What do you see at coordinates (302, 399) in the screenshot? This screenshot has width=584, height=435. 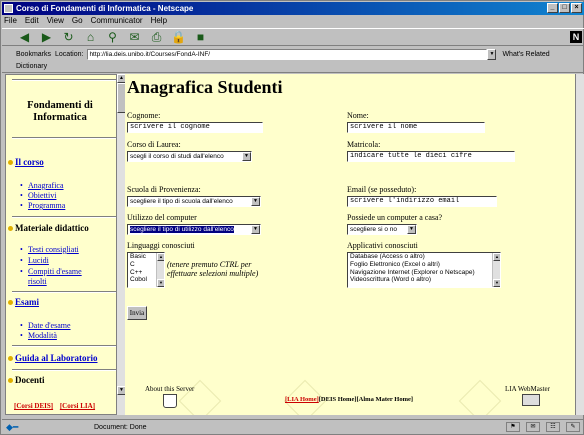 I see `link-lia-home: [LIA Home]` at bounding box center [302, 399].